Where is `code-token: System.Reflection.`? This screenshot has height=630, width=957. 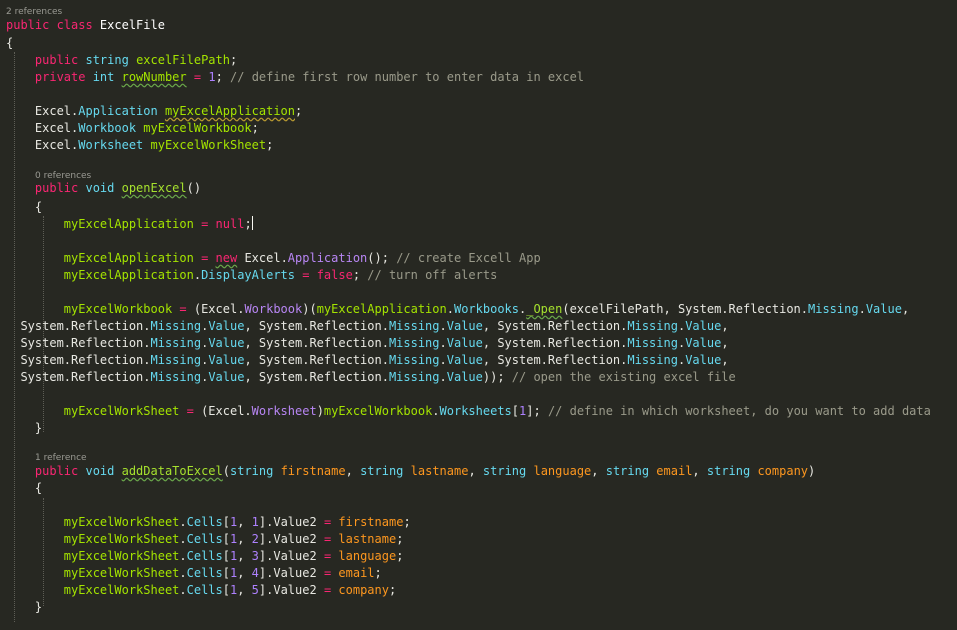 code-token: System.Reflection. is located at coordinates (78, 377).